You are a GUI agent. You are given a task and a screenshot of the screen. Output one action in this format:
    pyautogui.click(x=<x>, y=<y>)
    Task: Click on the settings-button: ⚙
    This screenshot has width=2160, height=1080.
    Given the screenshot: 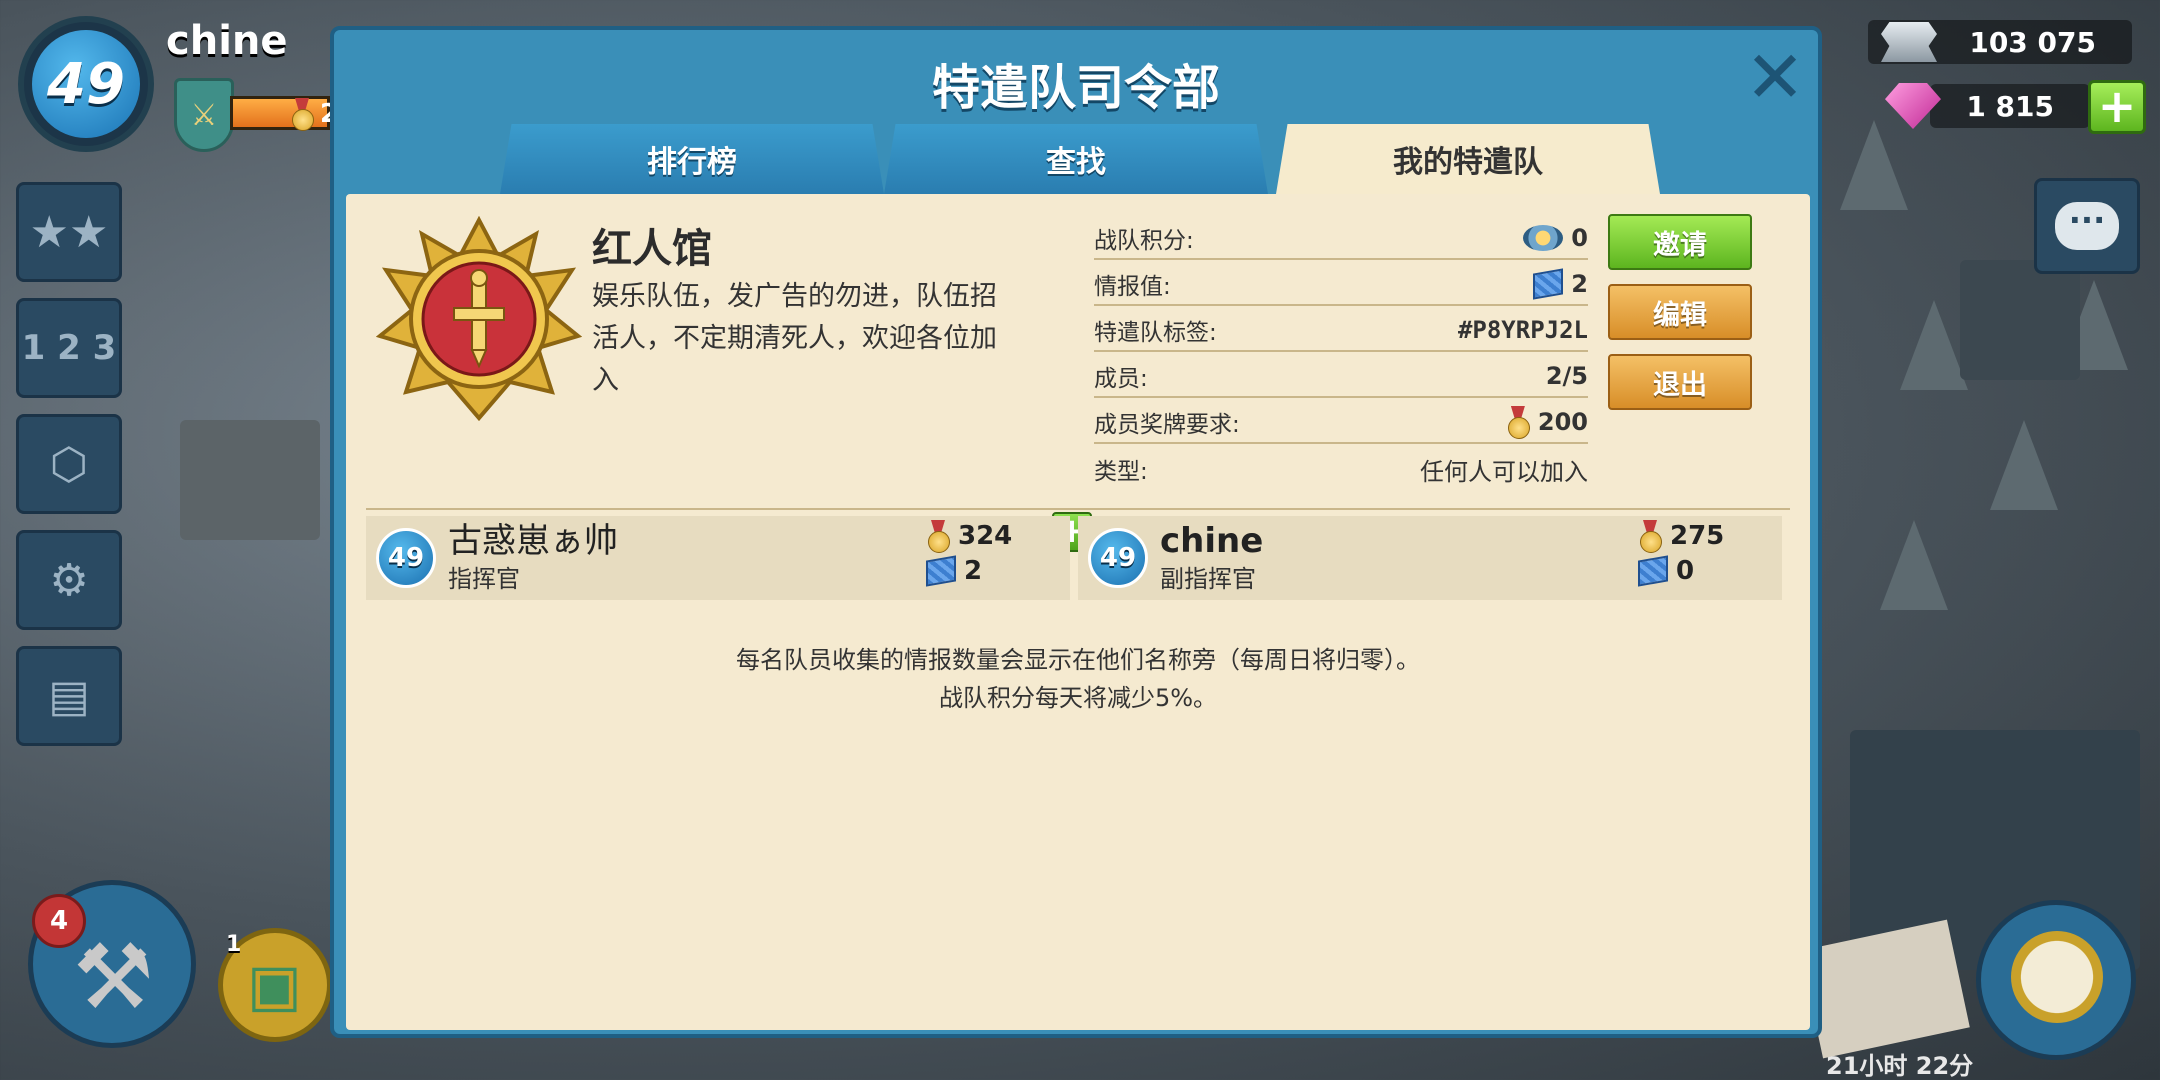 What is the action you would take?
    pyautogui.click(x=69, y=580)
    